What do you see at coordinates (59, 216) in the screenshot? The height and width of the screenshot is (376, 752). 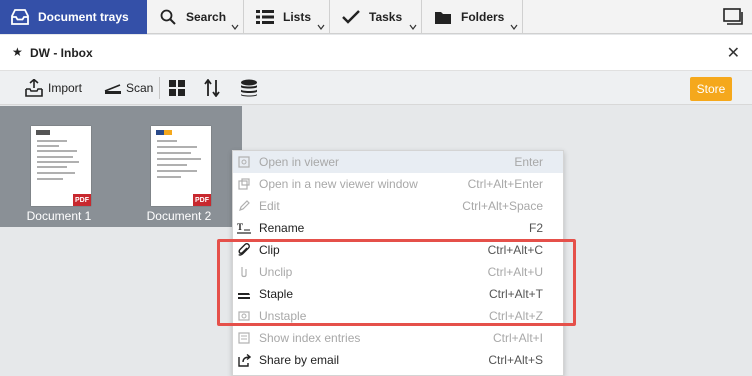 I see `document-label: Document 1` at bounding box center [59, 216].